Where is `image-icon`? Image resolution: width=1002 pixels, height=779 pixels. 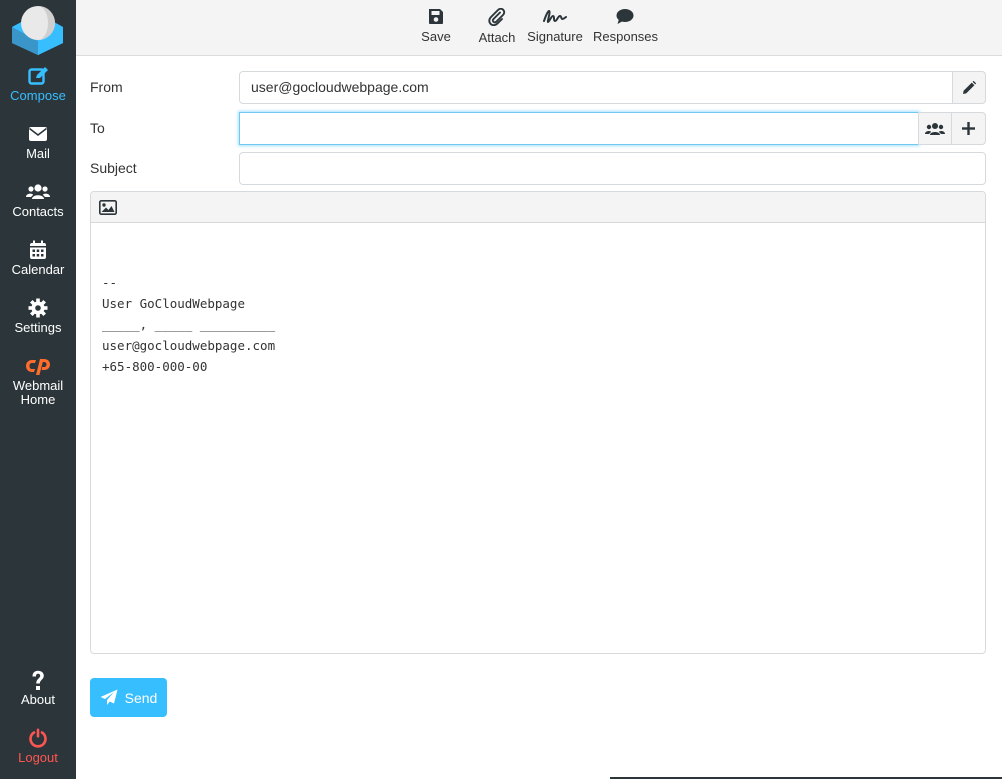 image-icon is located at coordinates (108, 210).